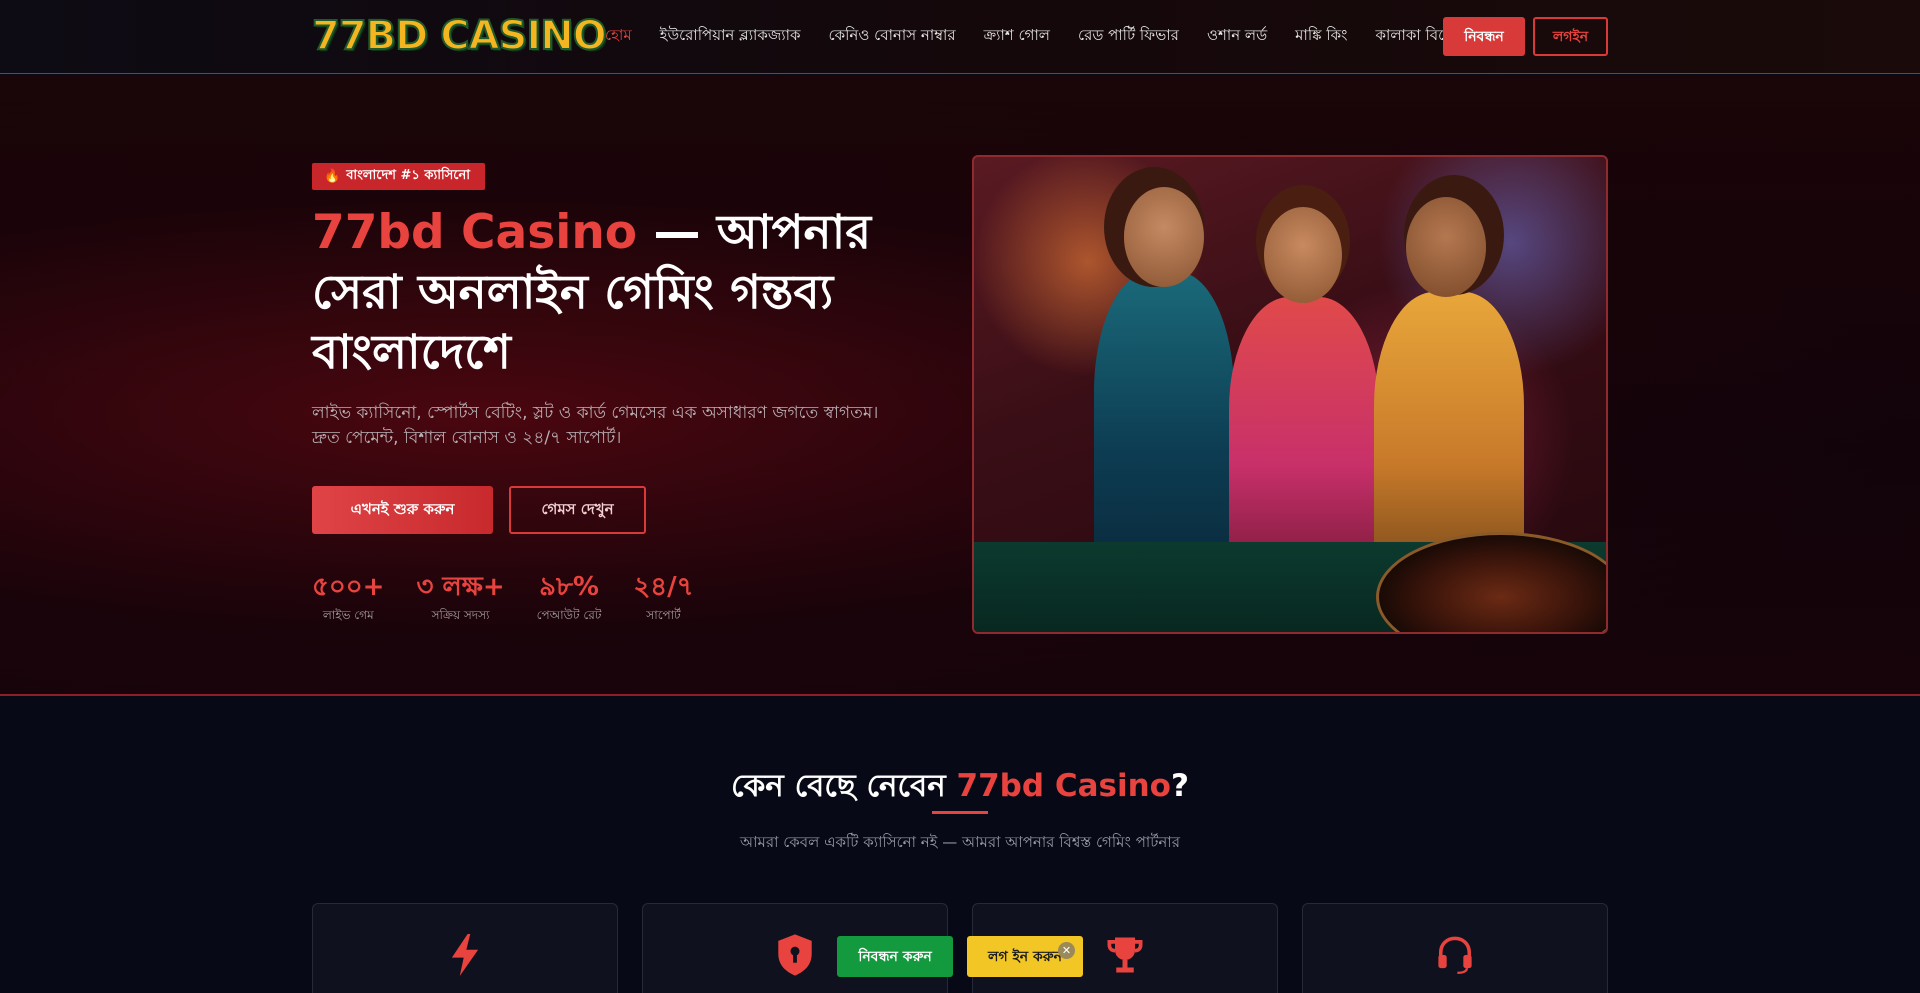 Image resolution: width=1920 pixels, height=993 pixels. What do you see at coordinates (1570, 36) in the screenshot?
I see `login-button: লগইন` at bounding box center [1570, 36].